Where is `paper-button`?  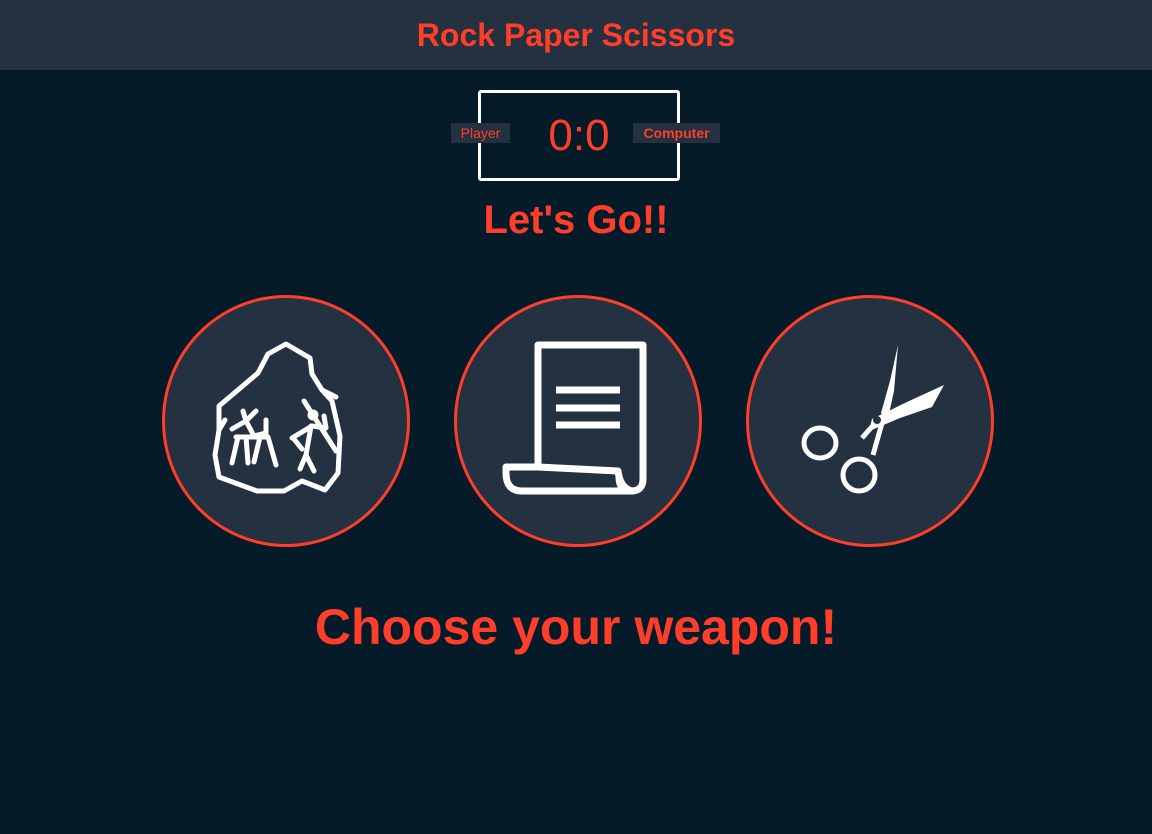
paper-button is located at coordinates (578, 421).